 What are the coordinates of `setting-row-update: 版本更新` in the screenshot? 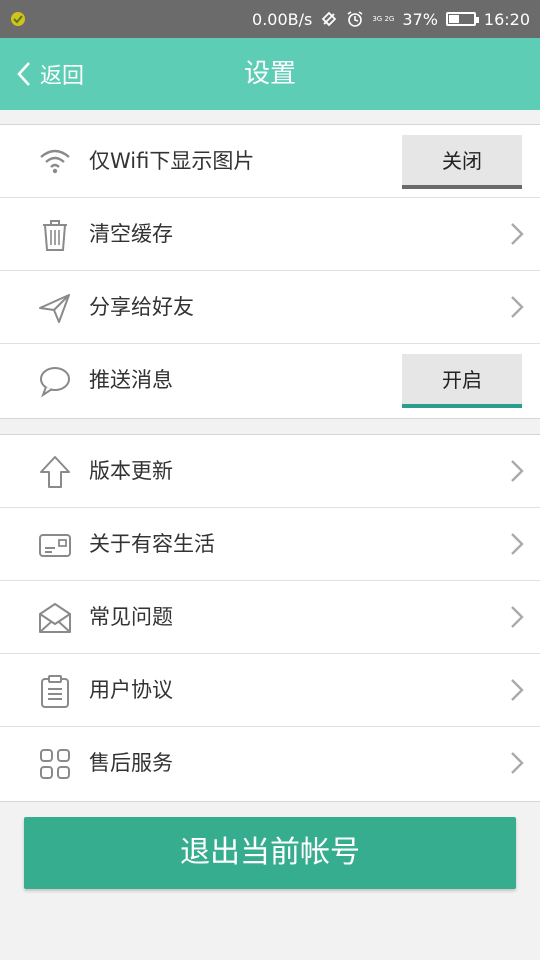 It's located at (270, 471).